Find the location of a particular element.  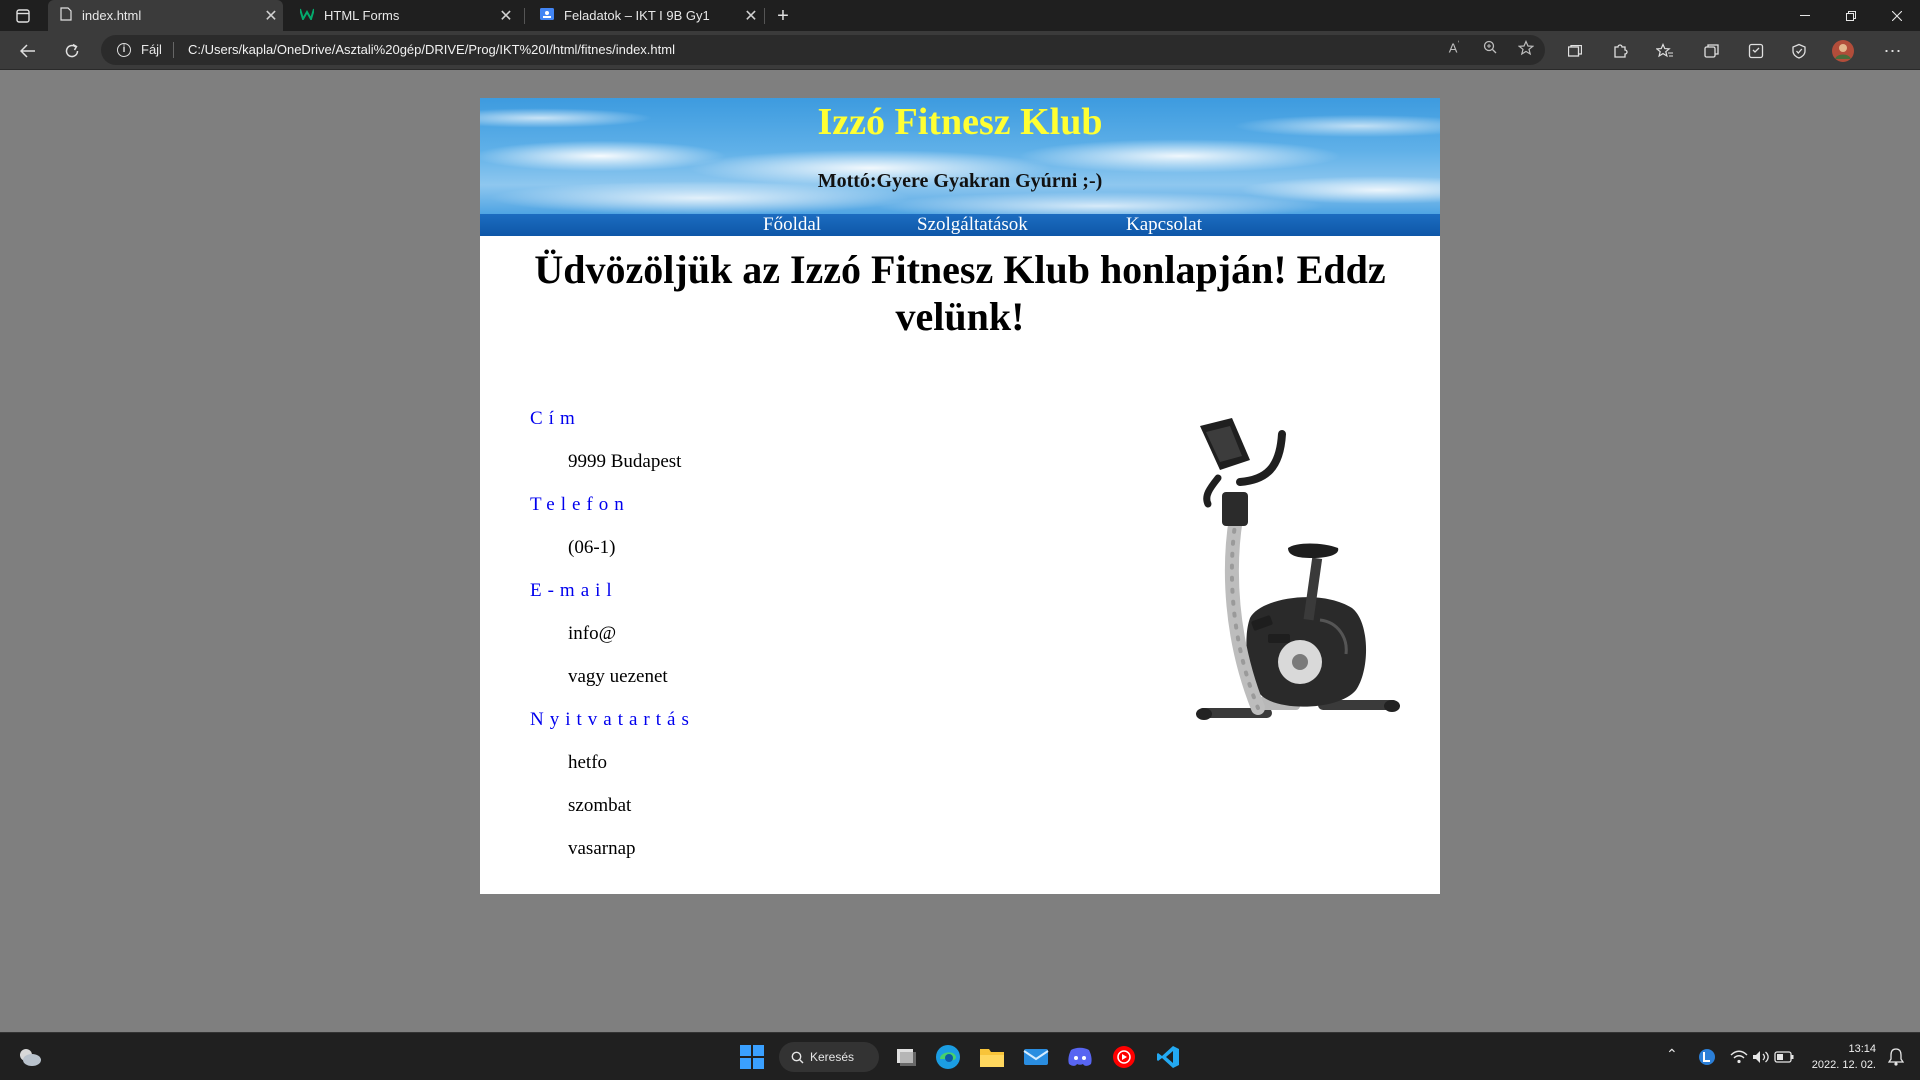

browser-essentials-icon is located at coordinates (1799, 51).